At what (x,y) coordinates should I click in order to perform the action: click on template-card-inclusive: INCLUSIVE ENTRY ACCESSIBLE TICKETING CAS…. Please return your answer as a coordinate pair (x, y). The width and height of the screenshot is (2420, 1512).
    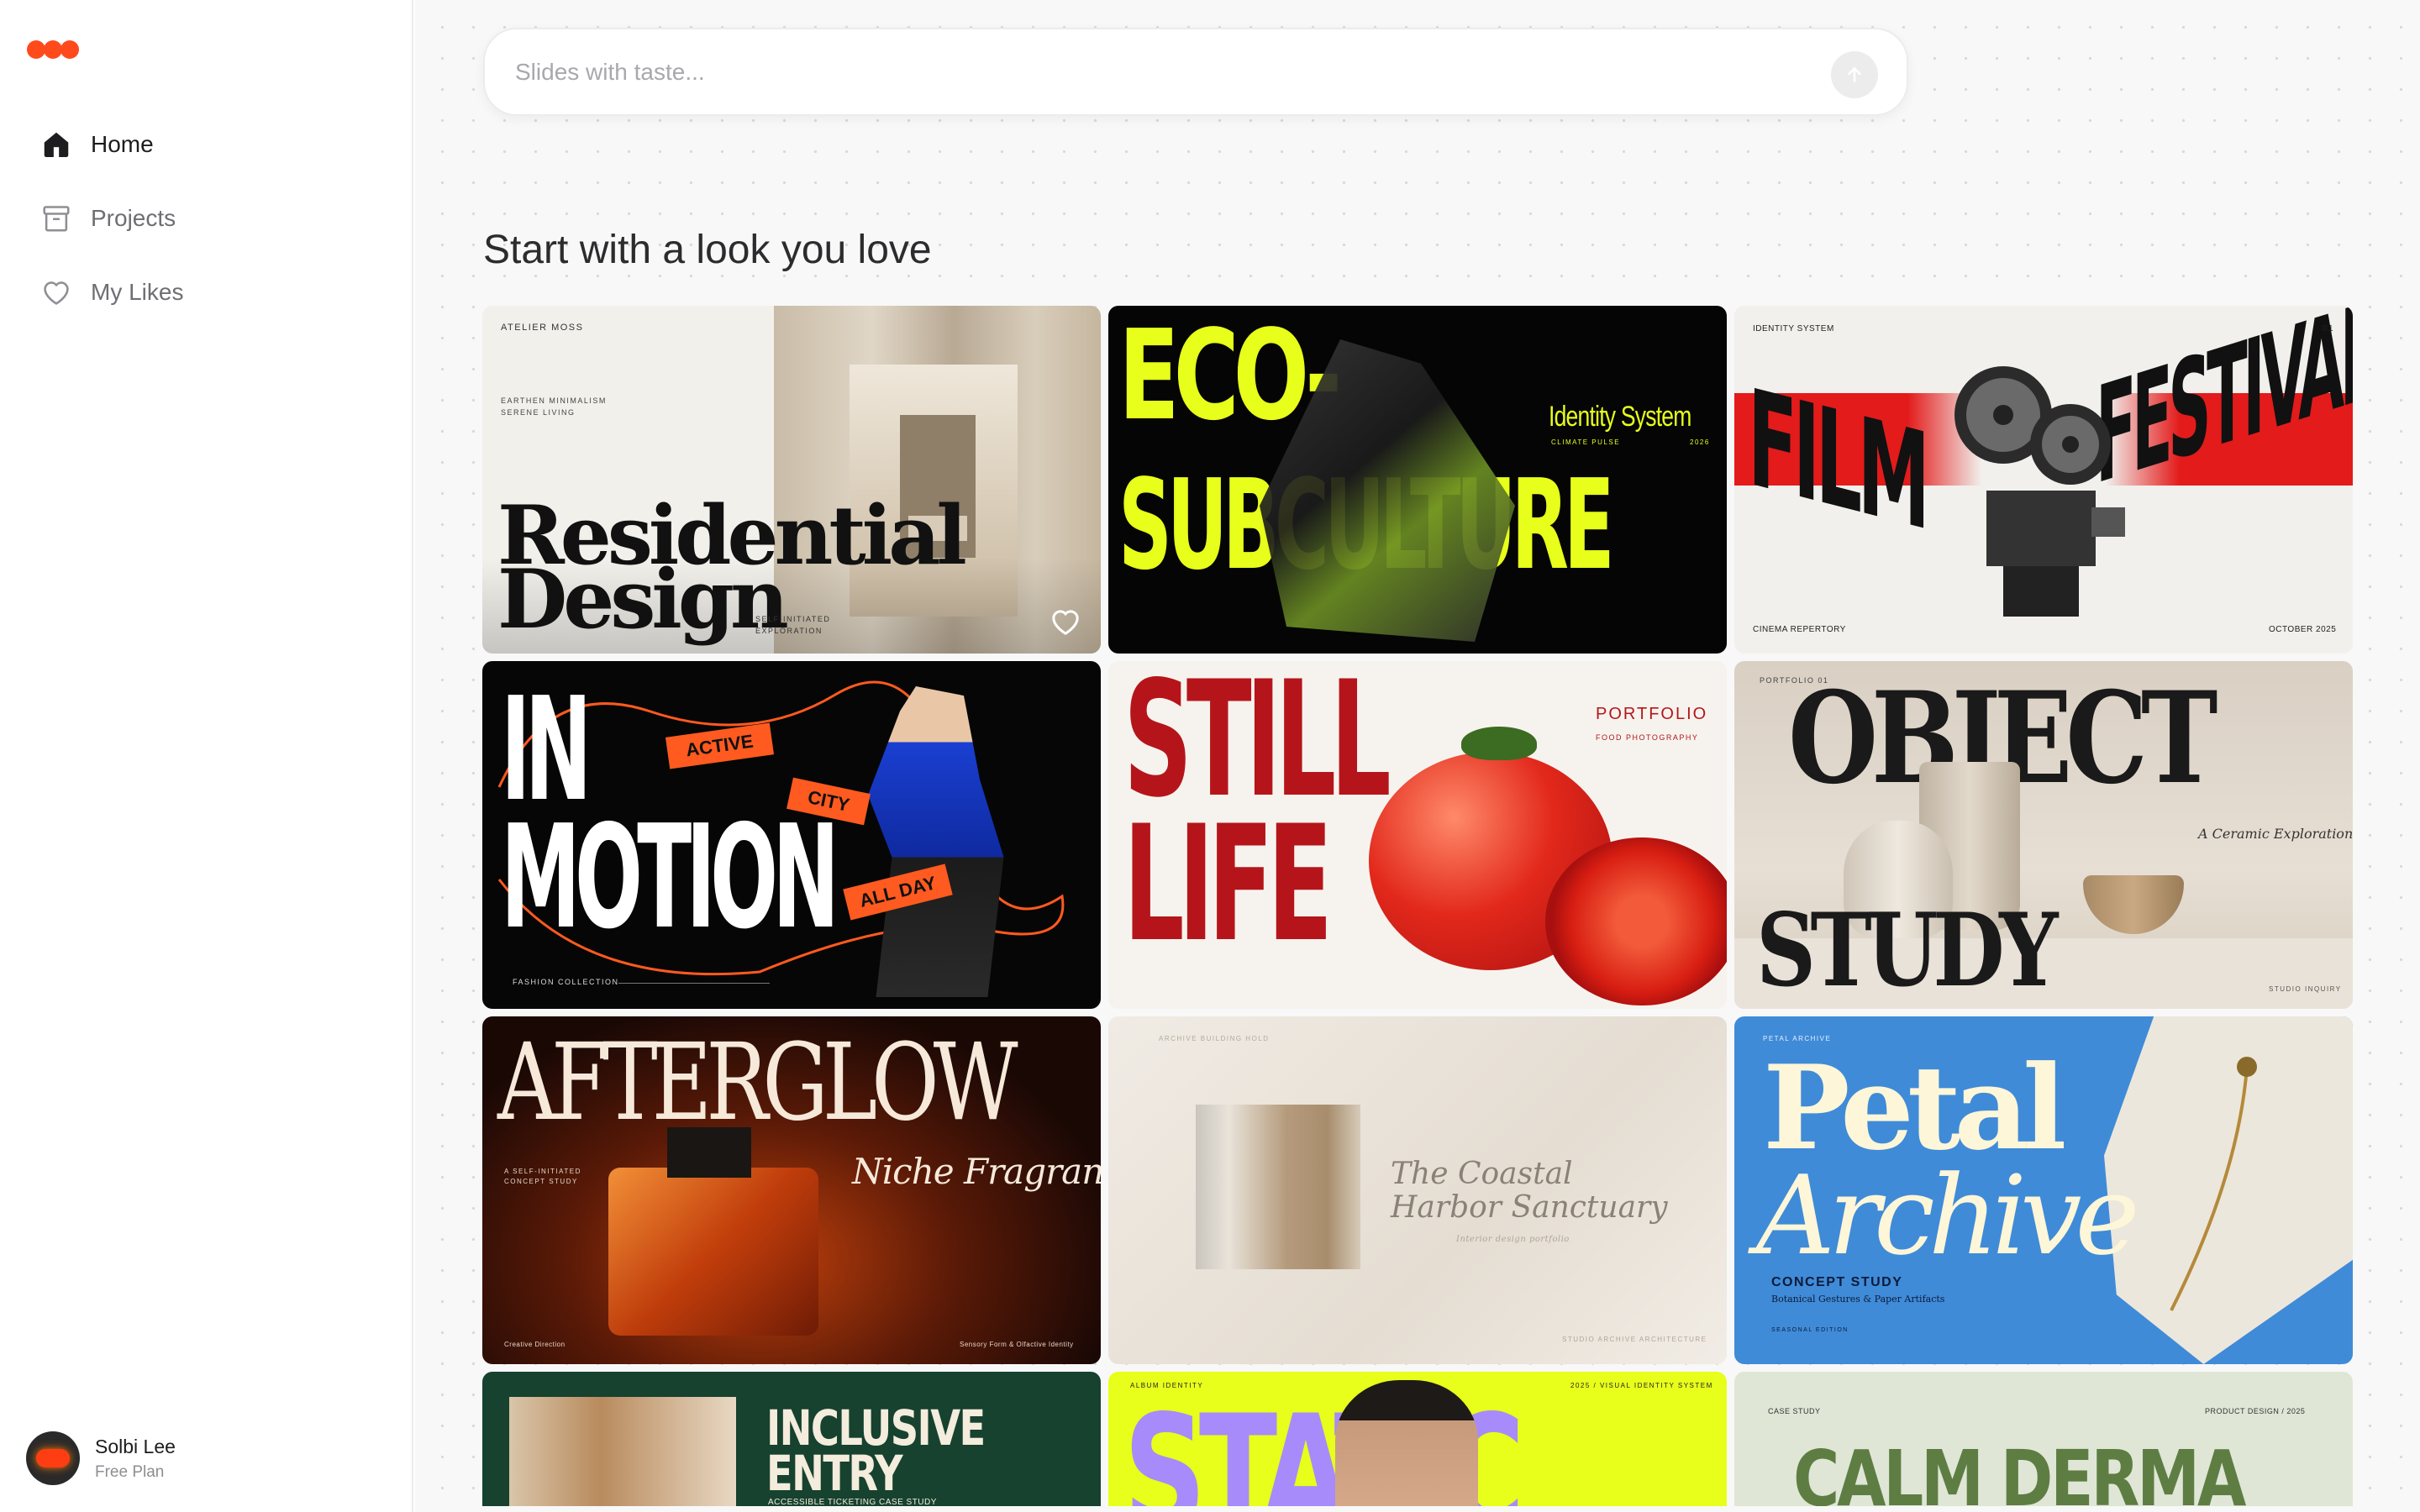
    Looking at the image, I should click on (792, 1439).